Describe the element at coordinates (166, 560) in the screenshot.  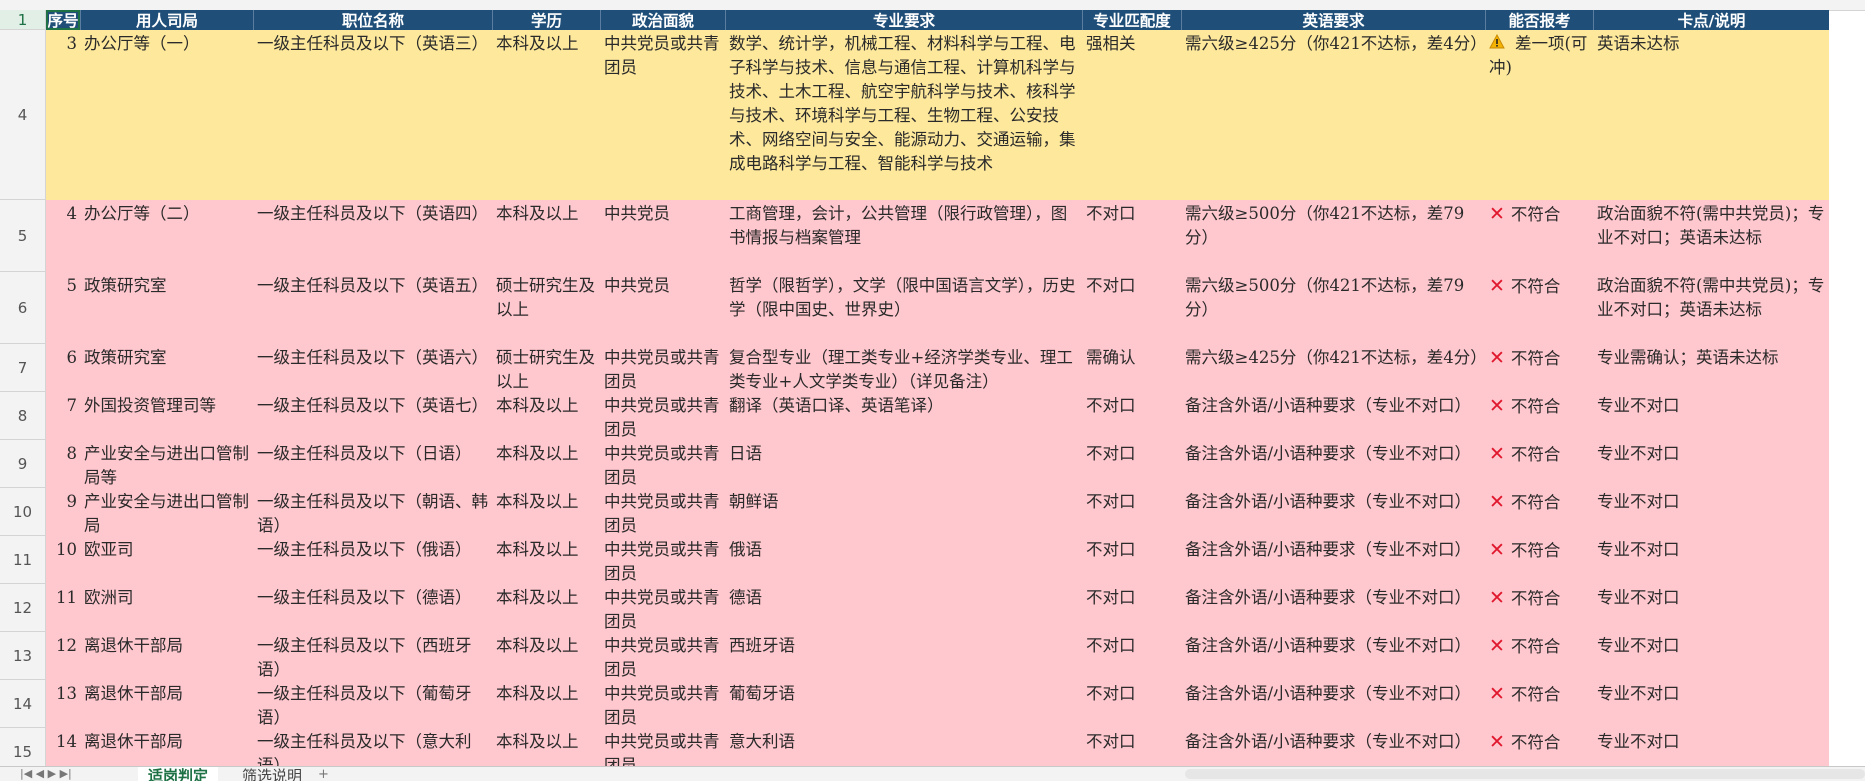
I see `department-cell: 欧亚司` at that location.